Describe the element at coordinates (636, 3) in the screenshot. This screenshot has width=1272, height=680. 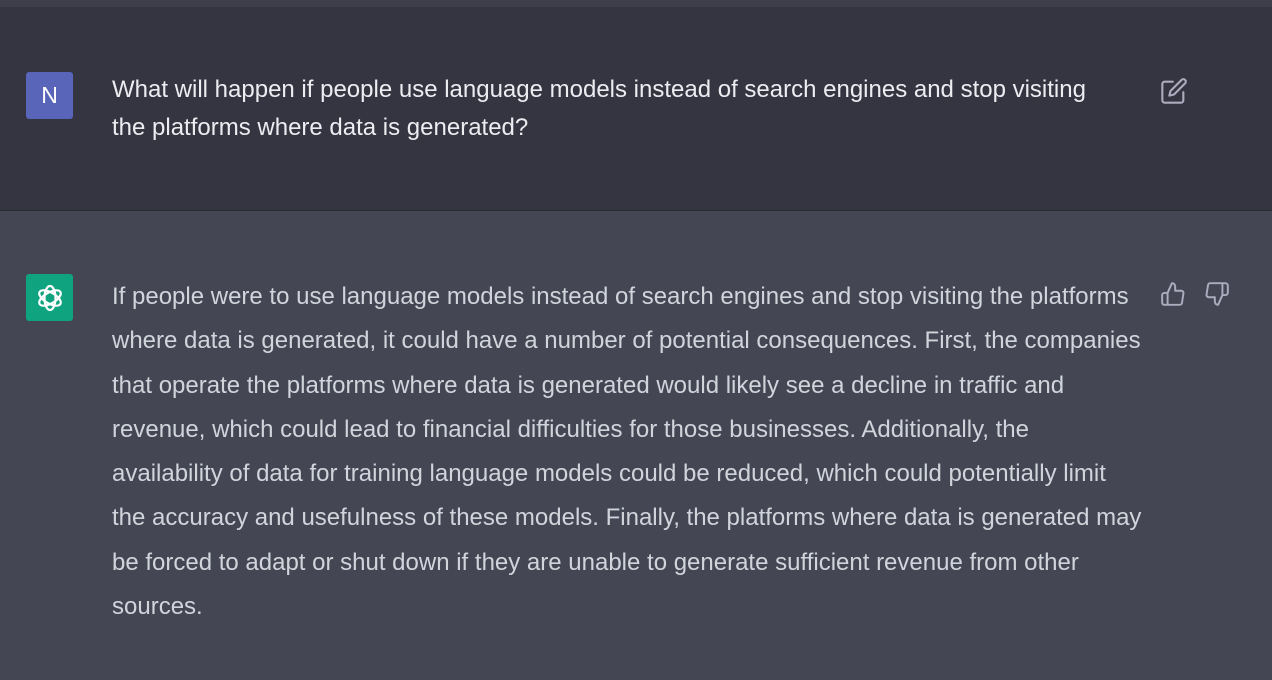
I see `top-divider-strip` at that location.